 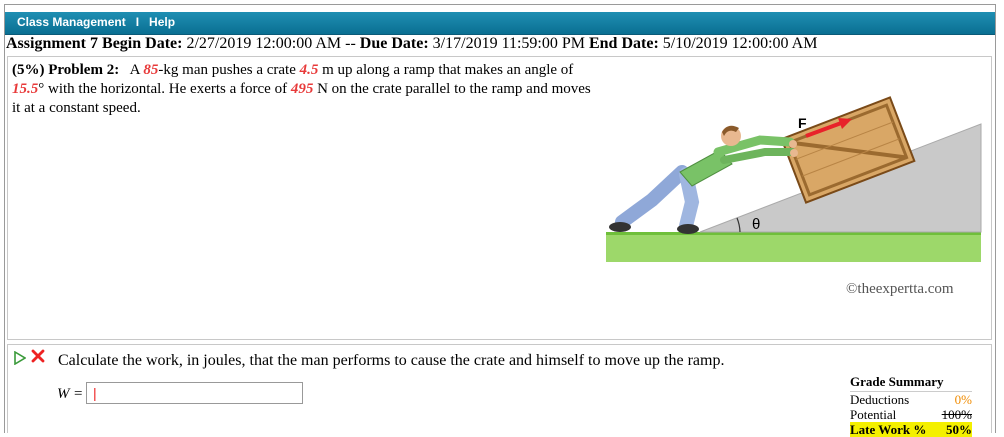 What do you see at coordinates (740, 43) in the screenshot?
I see `end-date-value: 5/10/2019 12:00:00 AM` at bounding box center [740, 43].